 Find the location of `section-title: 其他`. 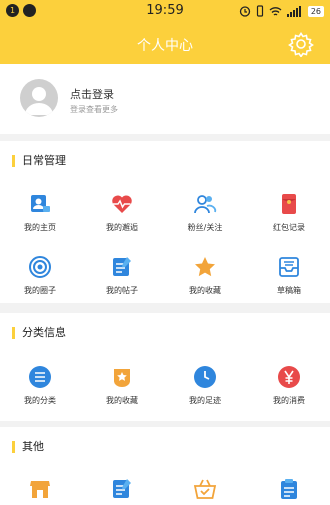

section-title: 其他 is located at coordinates (28, 447).